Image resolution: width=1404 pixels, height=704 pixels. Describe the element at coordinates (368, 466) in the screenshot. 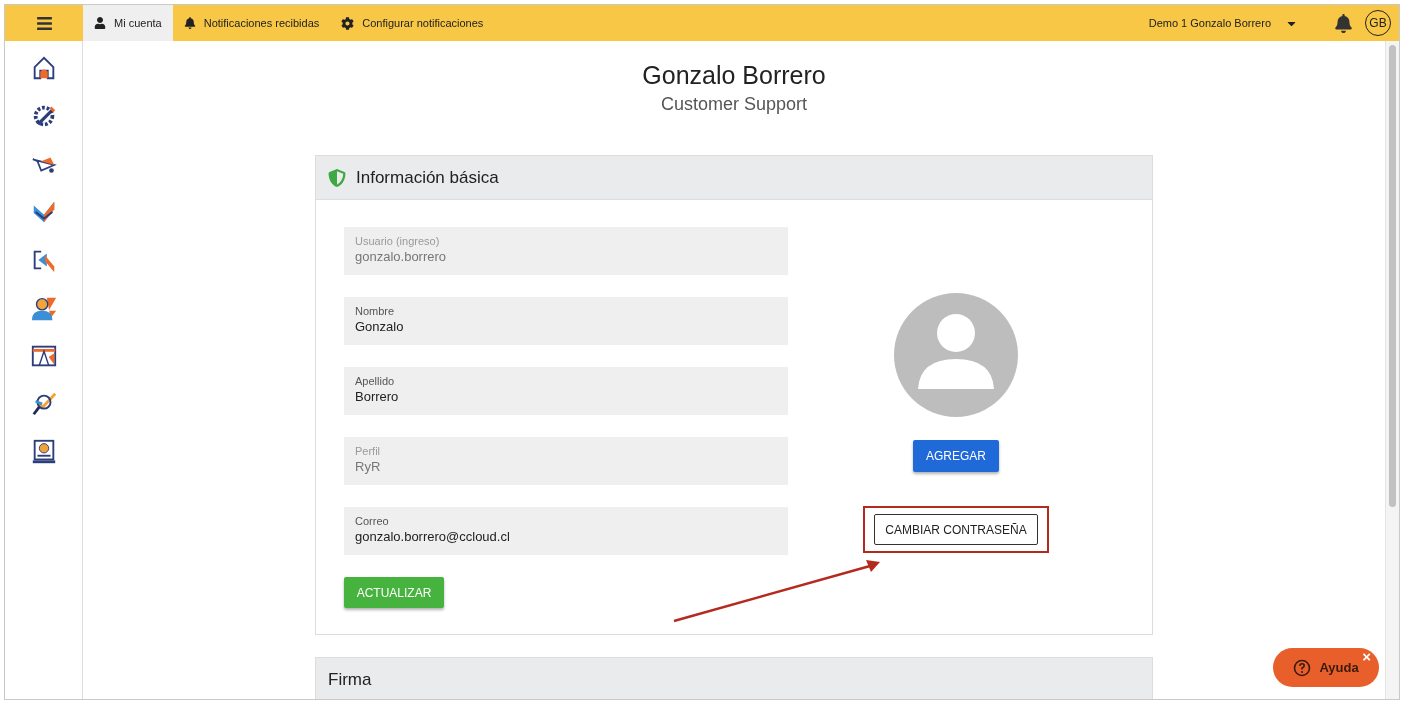

I see `field-value: RyR` at that location.